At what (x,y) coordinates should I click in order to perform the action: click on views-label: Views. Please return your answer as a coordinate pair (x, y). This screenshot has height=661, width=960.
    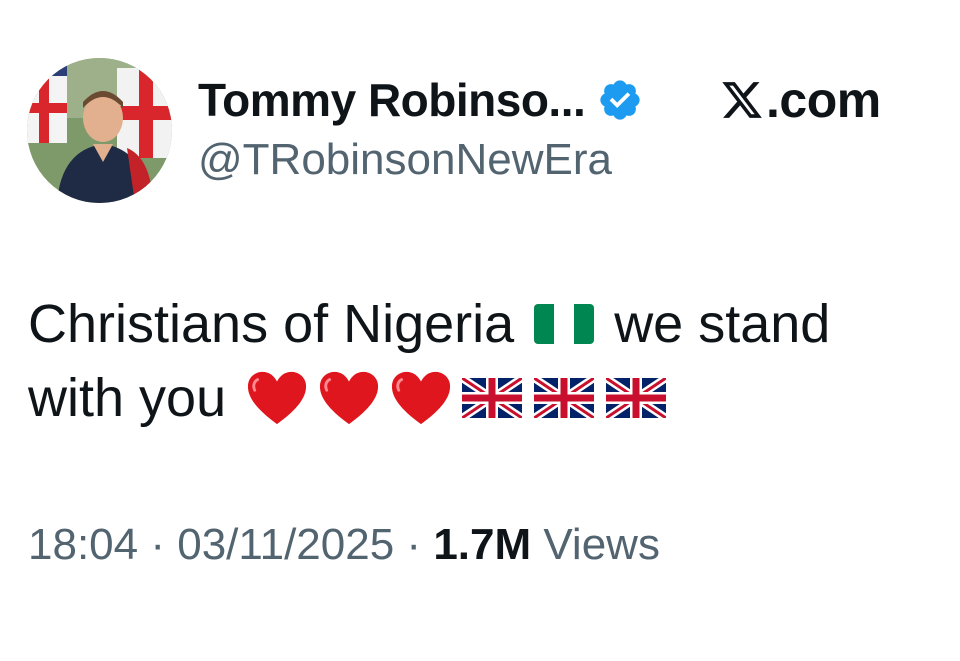
    Looking at the image, I should click on (601, 544).